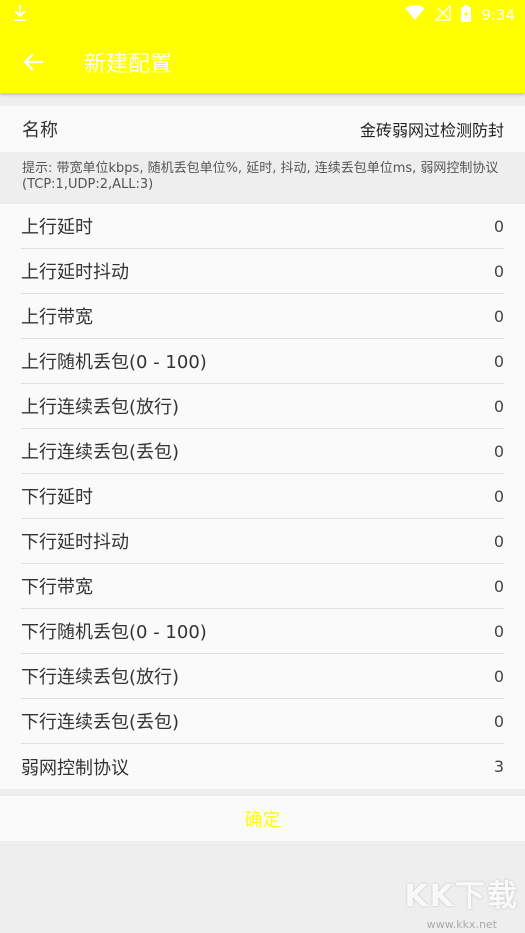  I want to click on status-time: 9:34, so click(498, 15).